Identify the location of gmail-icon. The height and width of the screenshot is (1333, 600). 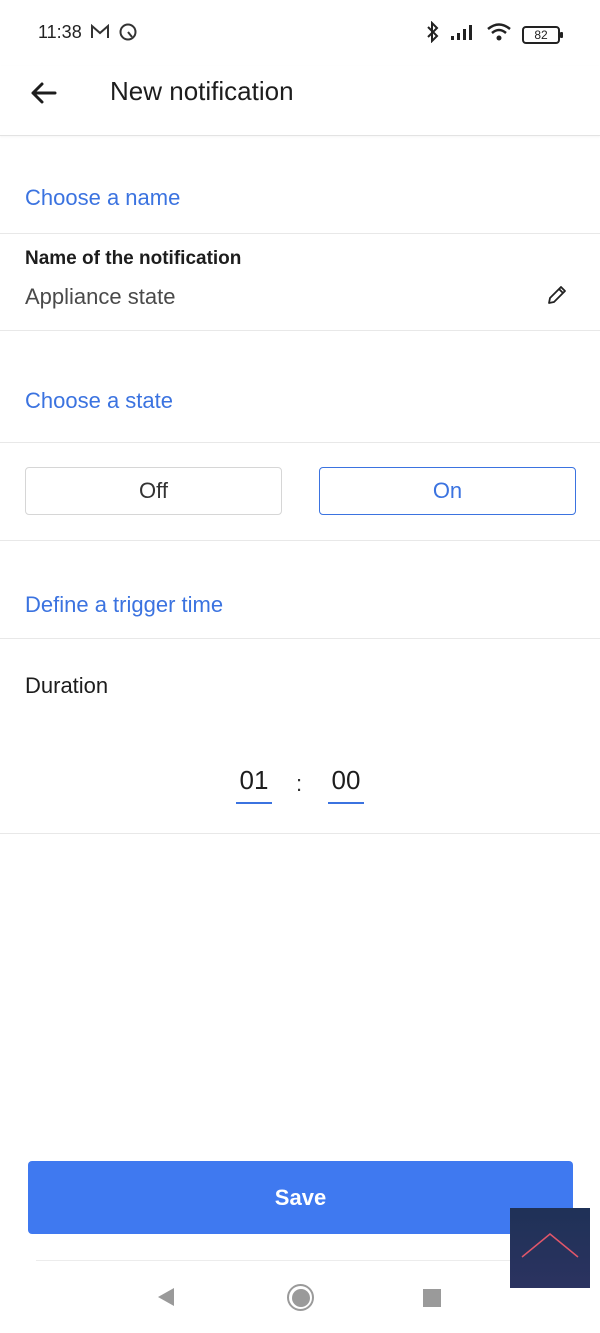
(100, 34).